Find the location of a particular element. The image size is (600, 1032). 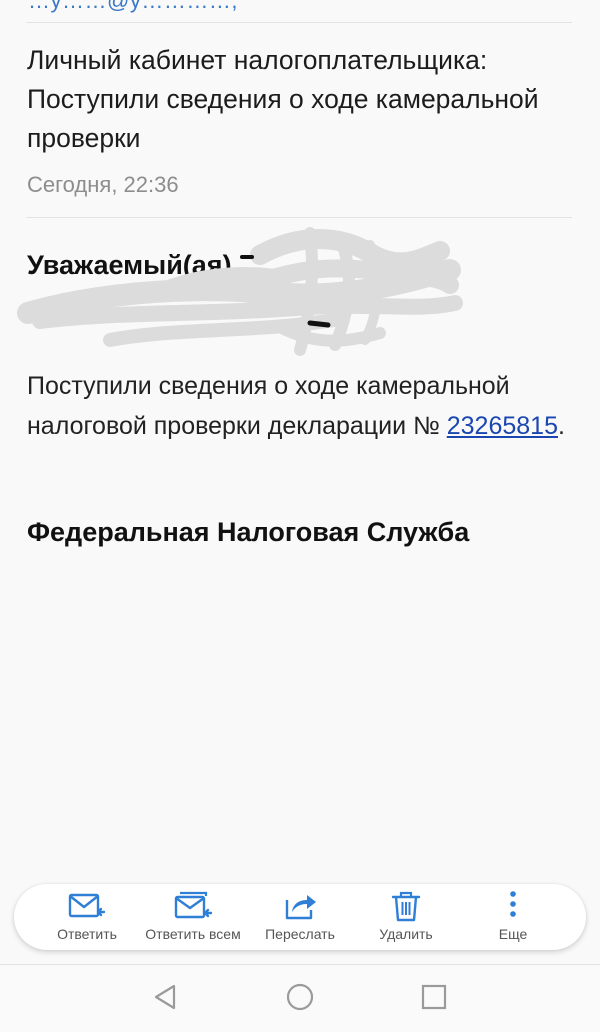

reply-icon is located at coordinates (87, 905).